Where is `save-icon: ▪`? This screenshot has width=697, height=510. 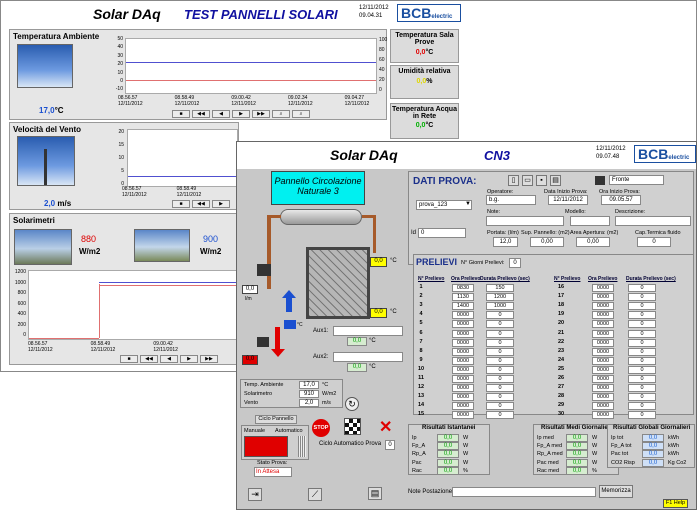 save-icon: ▪ is located at coordinates (541, 180).